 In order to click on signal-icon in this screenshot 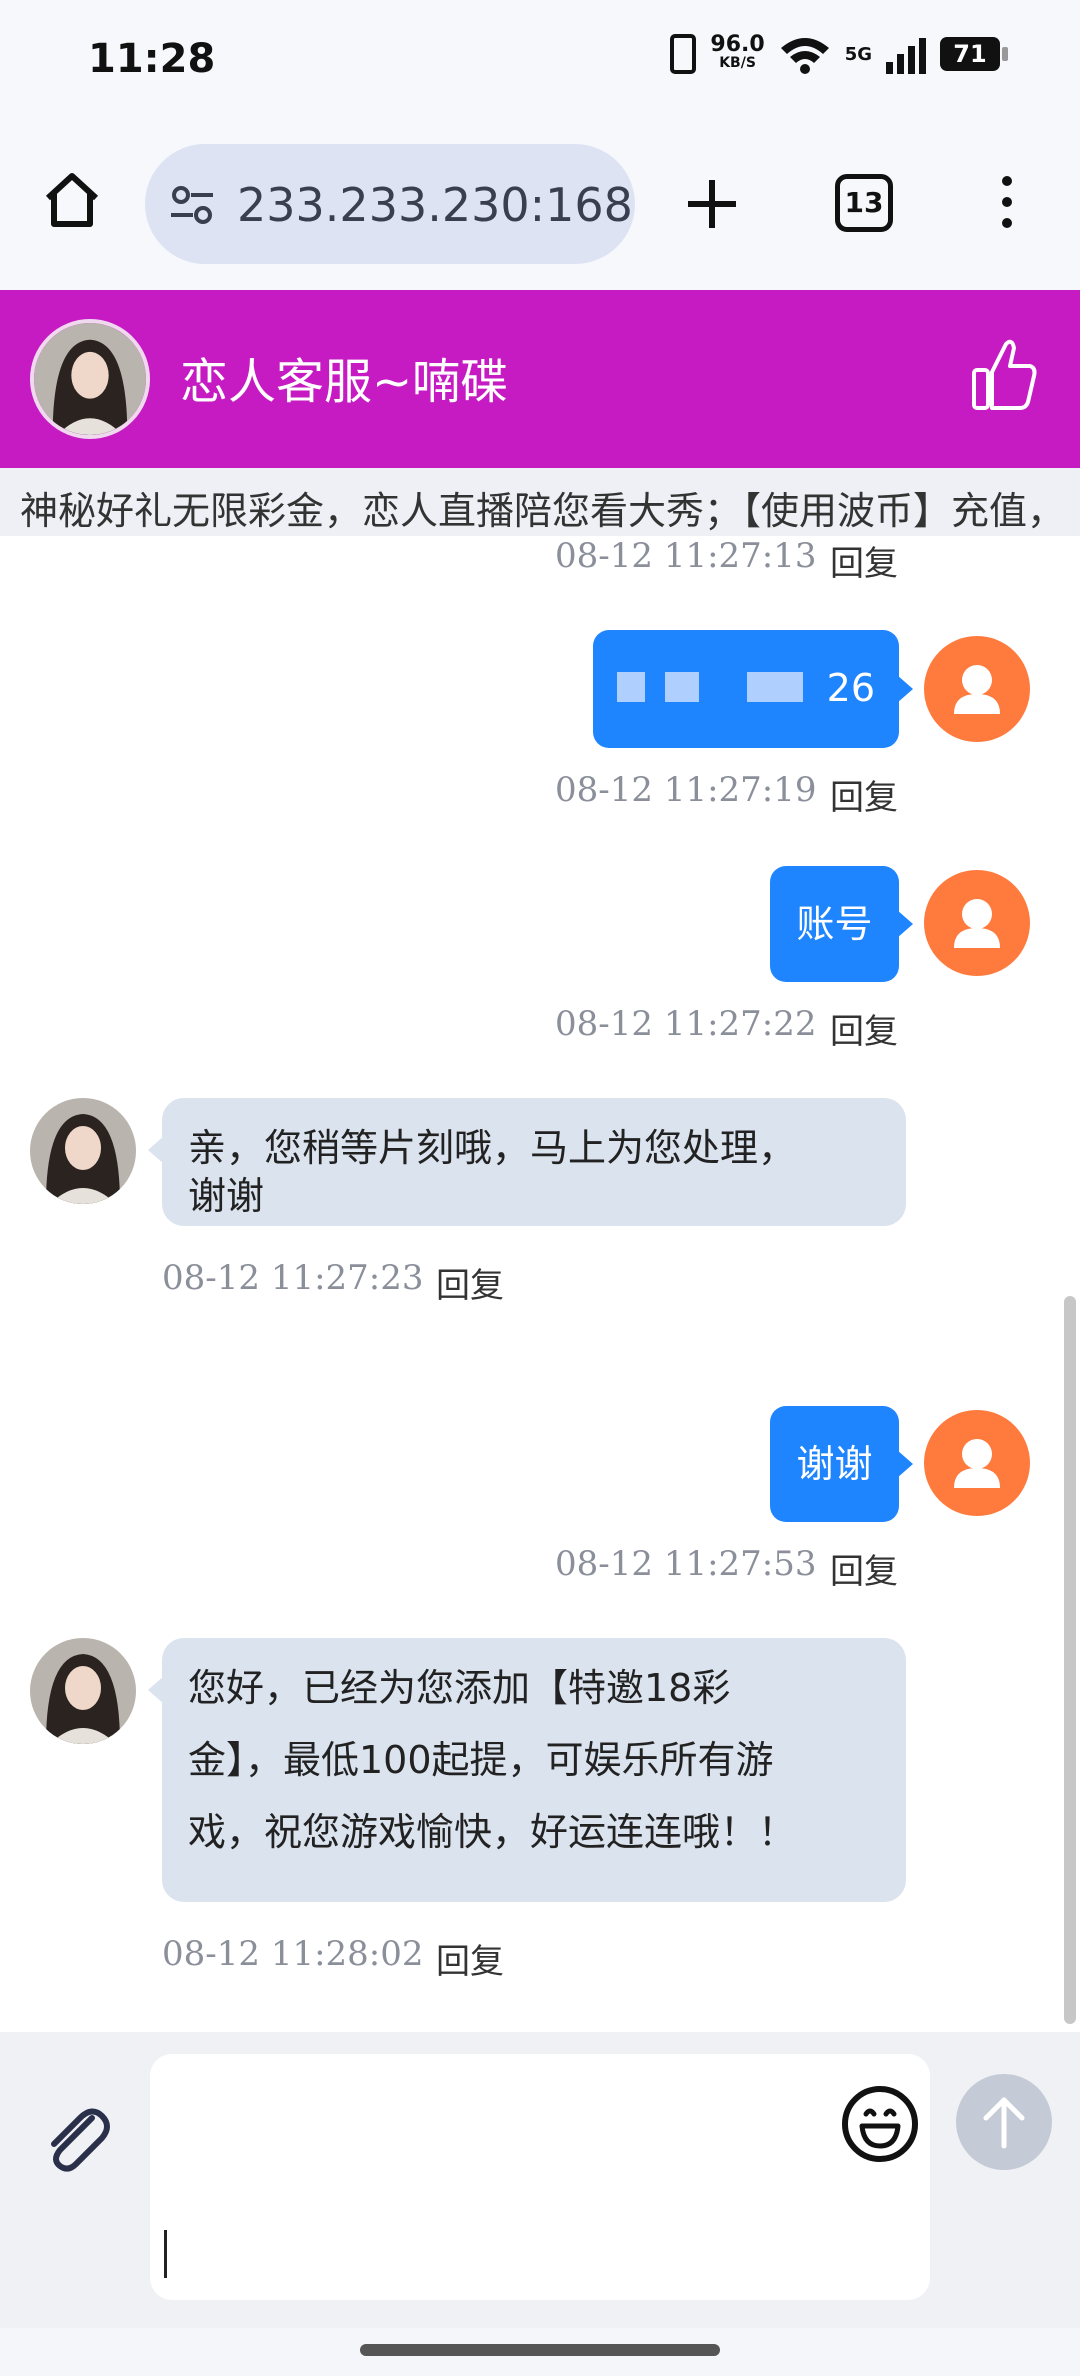, I will do `click(906, 54)`.